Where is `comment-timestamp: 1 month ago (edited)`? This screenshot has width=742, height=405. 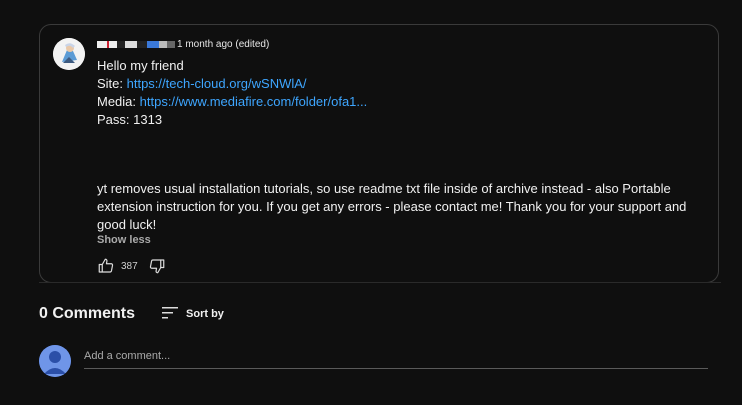
comment-timestamp: 1 month ago (edited) is located at coordinates (223, 44).